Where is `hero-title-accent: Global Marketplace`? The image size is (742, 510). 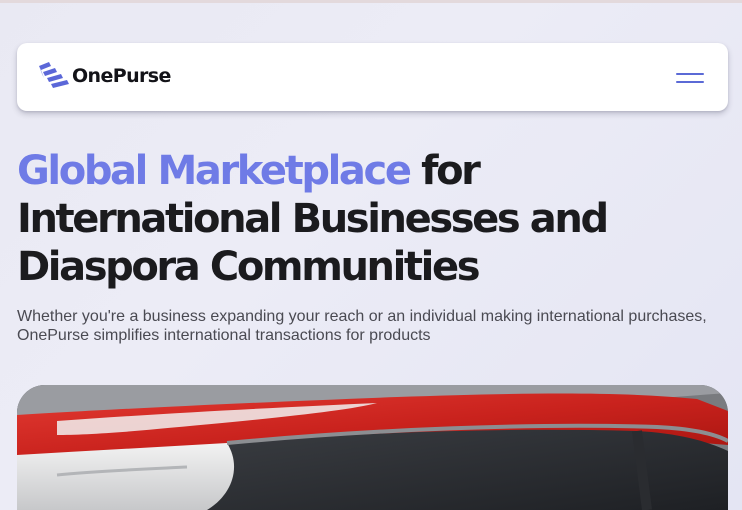
hero-title-accent: Global Marketplace is located at coordinates (214, 171).